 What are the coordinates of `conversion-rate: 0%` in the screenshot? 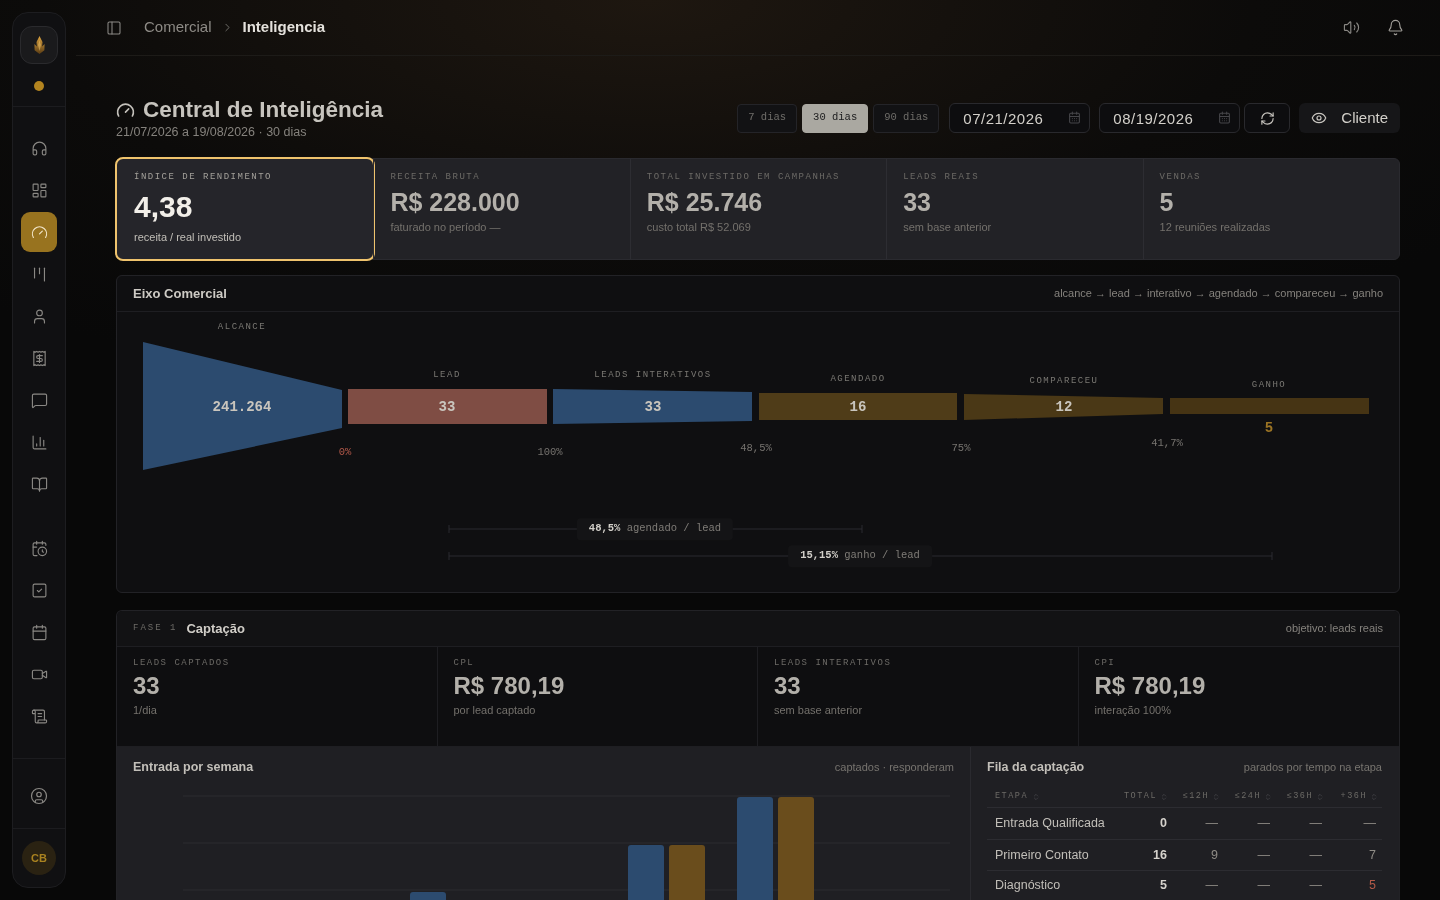 It's located at (345, 453).